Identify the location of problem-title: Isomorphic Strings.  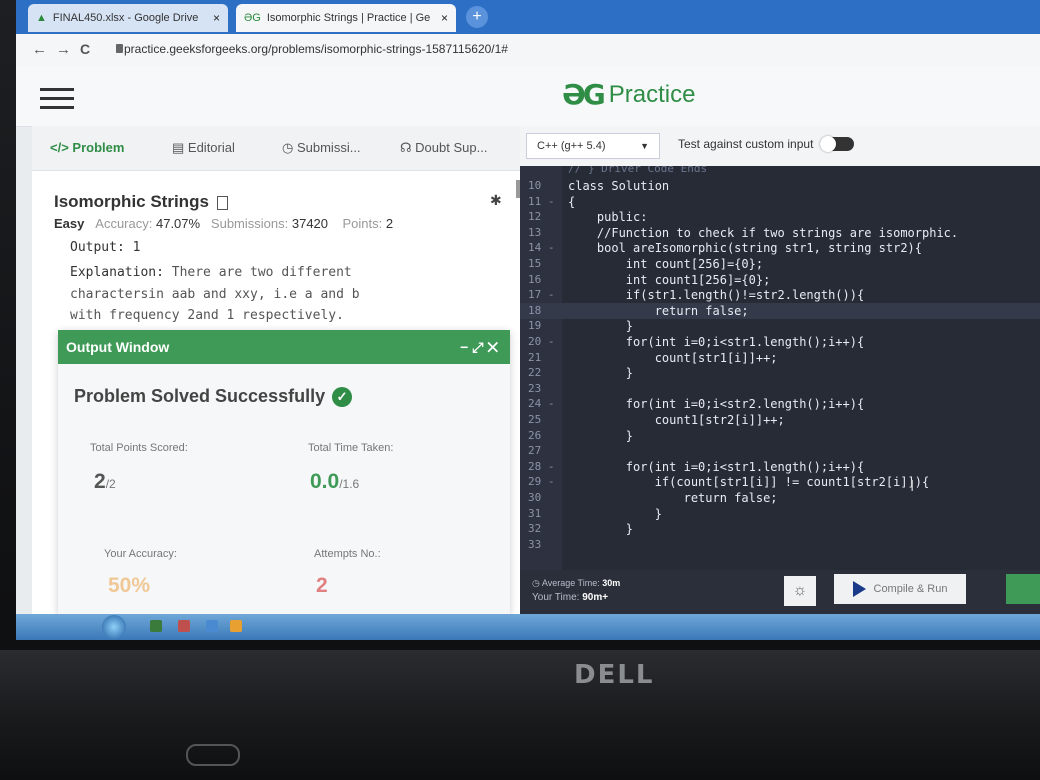
(141, 202).